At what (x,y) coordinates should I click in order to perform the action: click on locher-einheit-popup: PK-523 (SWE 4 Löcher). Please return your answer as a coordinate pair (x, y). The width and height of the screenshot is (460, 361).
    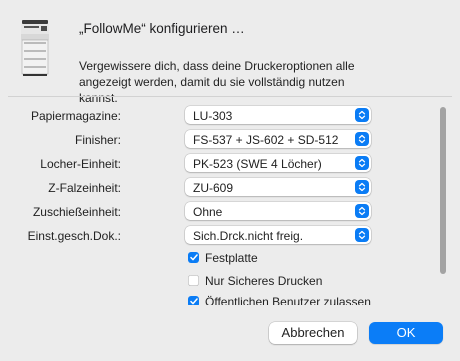
    Looking at the image, I should click on (278, 163).